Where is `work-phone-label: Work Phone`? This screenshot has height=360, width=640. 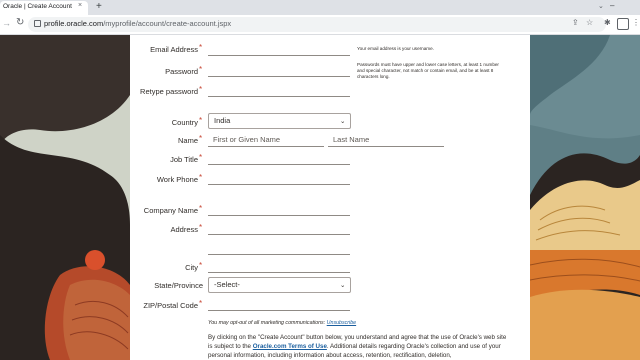 work-phone-label: Work Phone is located at coordinates (177, 179).